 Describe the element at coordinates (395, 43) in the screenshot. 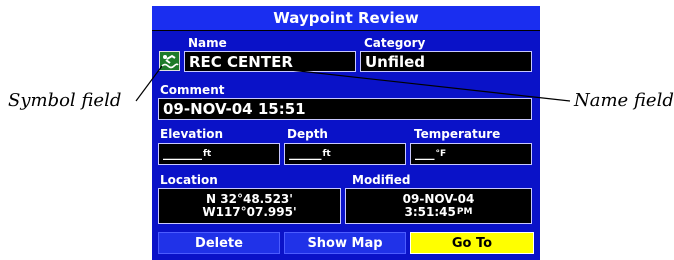

I see `category-label: Category` at that location.